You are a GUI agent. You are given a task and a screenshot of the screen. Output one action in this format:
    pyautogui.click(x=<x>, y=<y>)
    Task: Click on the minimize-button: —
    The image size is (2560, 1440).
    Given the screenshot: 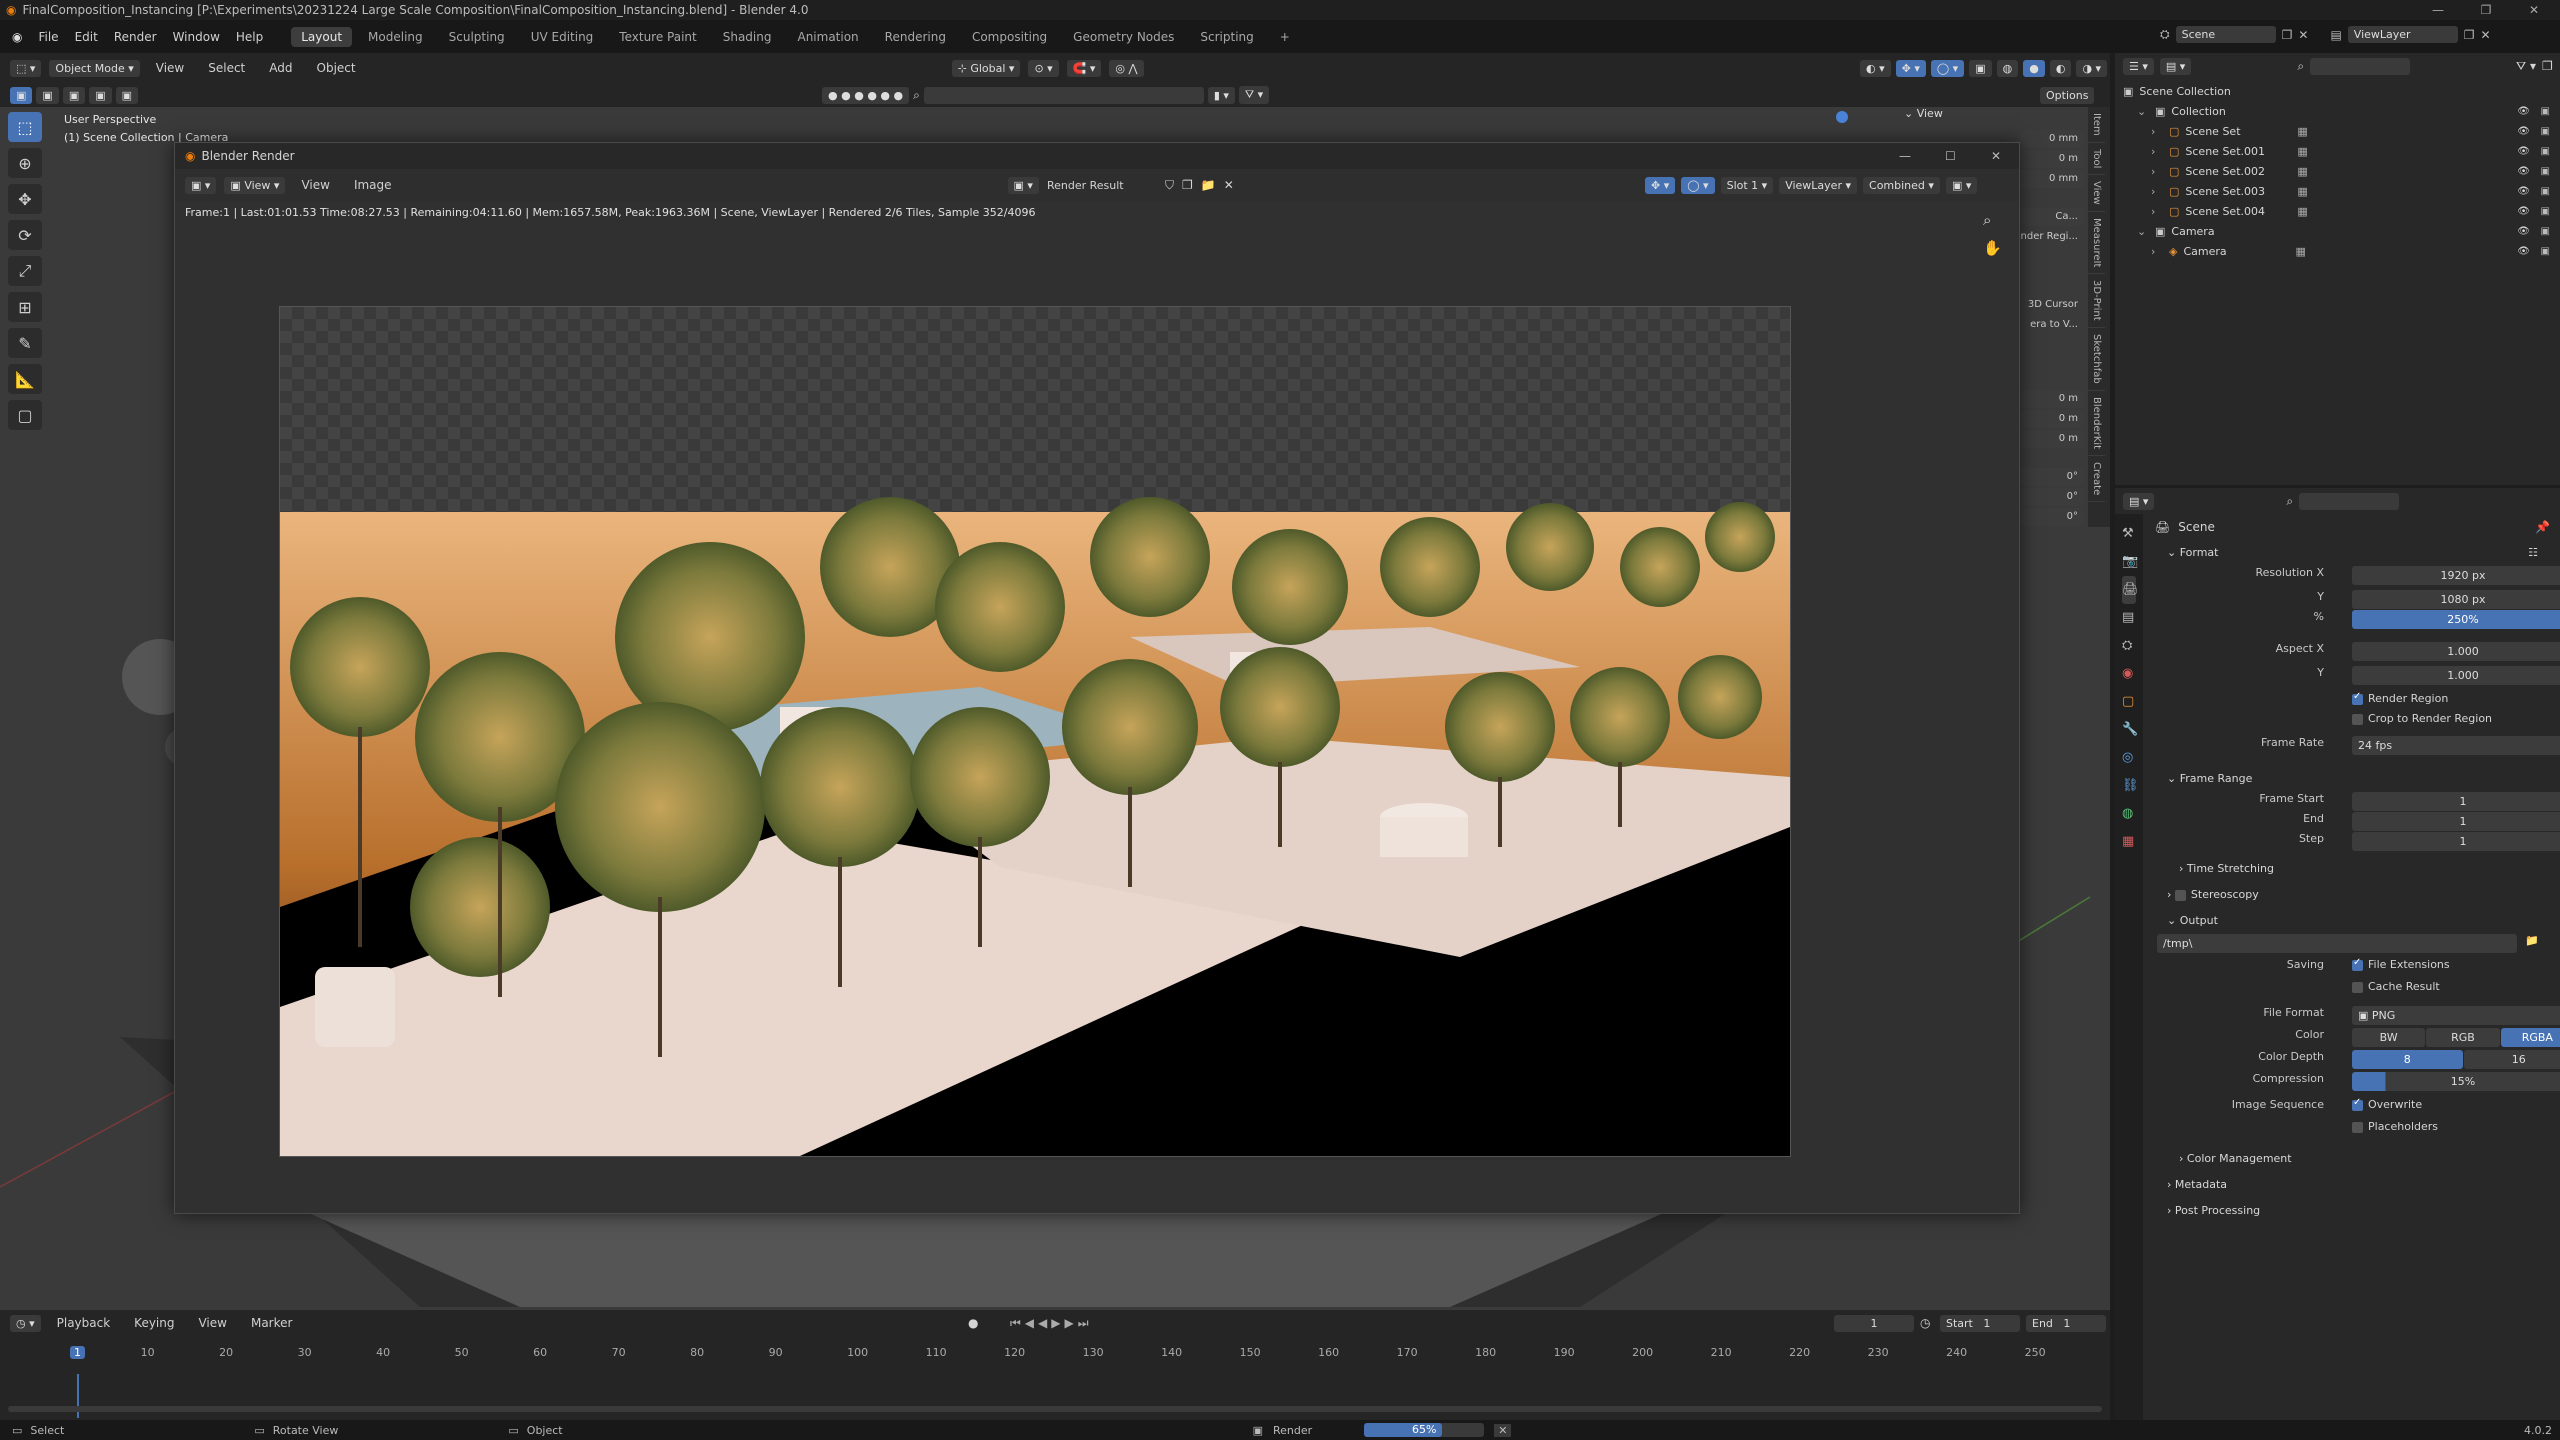 What is the action you would take?
    pyautogui.click(x=2438, y=10)
    